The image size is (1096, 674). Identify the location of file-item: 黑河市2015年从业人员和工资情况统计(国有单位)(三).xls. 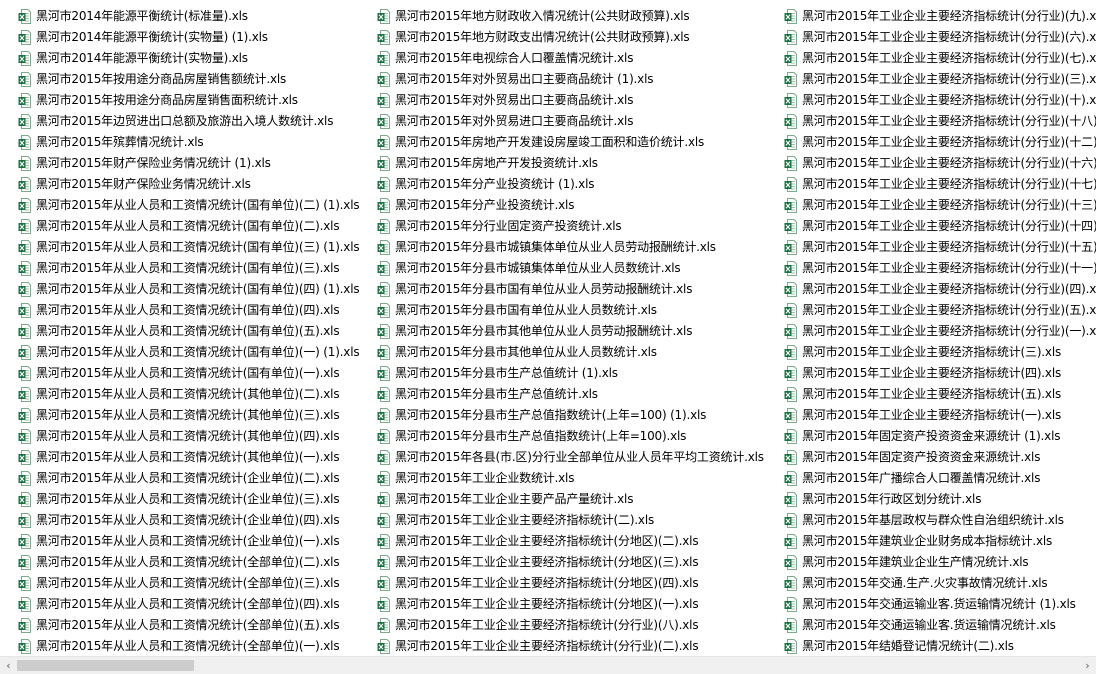
(179, 268).